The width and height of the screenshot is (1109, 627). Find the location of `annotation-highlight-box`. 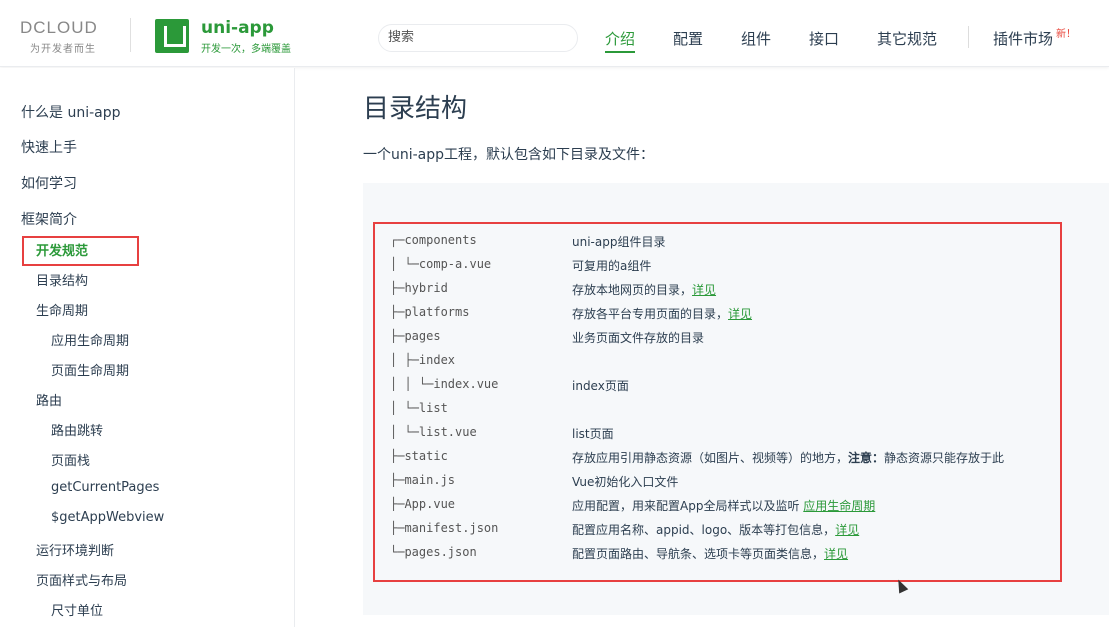

annotation-highlight-box is located at coordinates (80, 251).